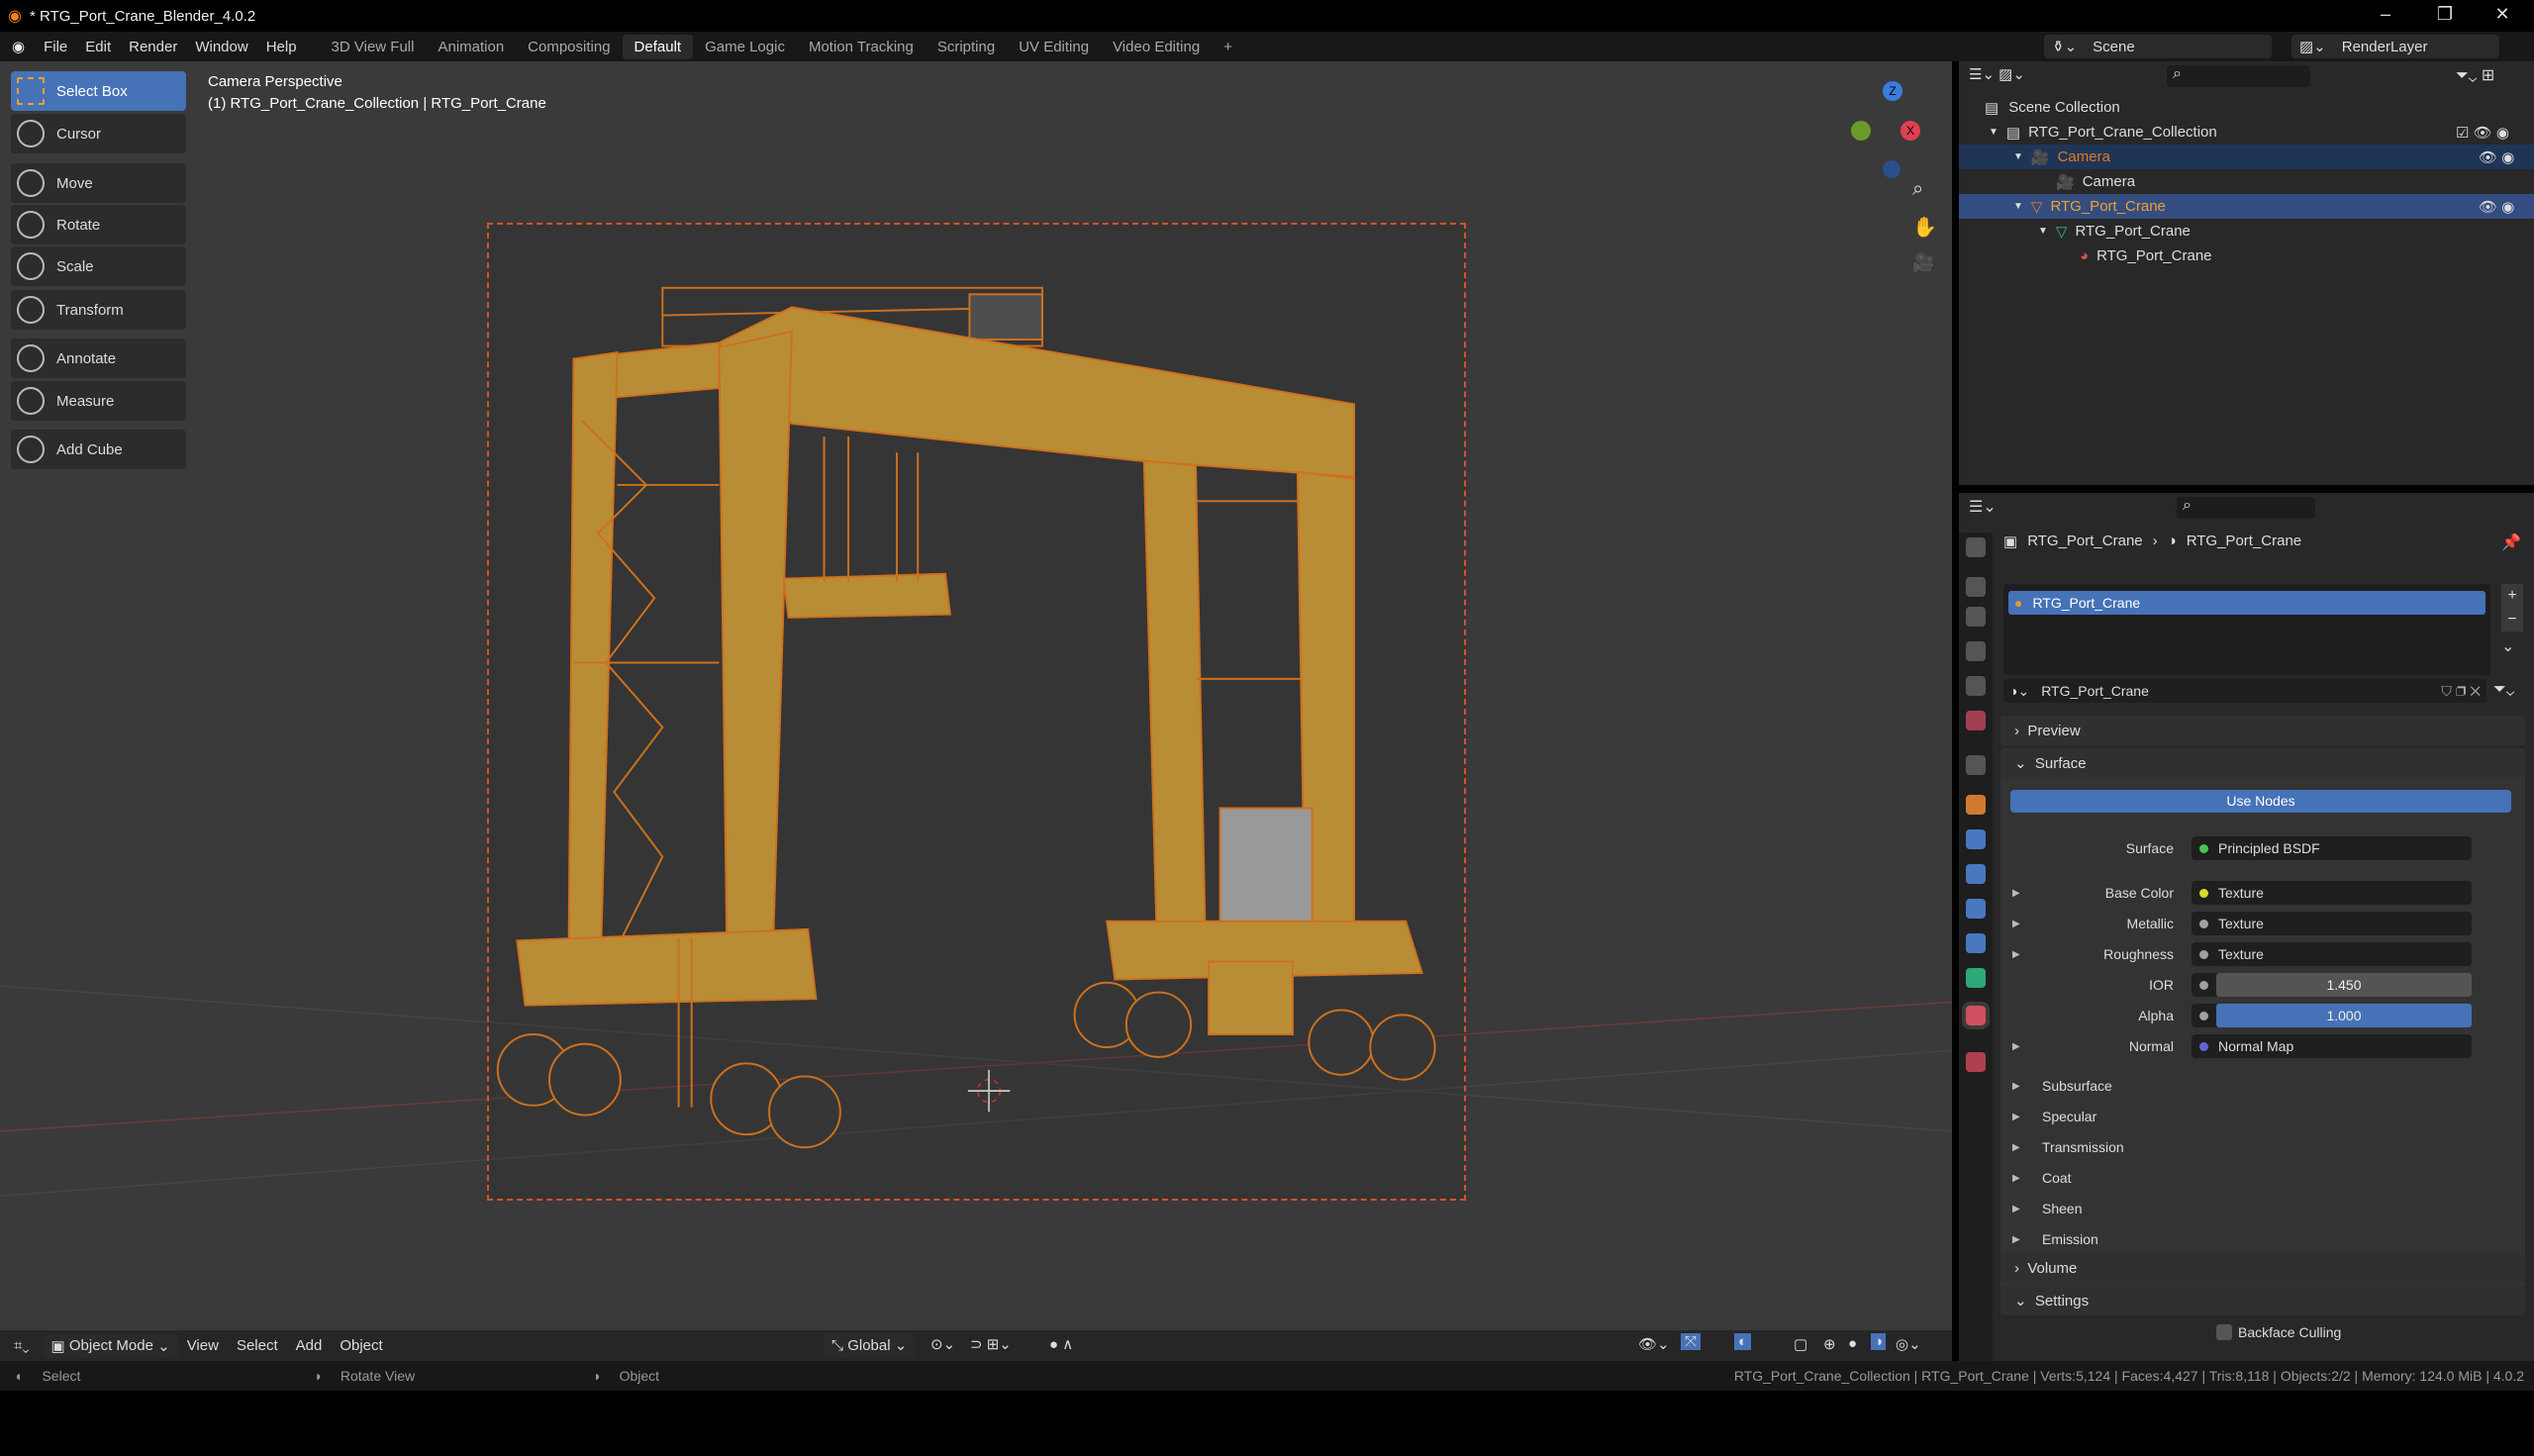 This screenshot has width=2534, height=1456. Describe the element at coordinates (1910, 131) in the screenshot. I see `gizmo-x-axis: X` at that location.